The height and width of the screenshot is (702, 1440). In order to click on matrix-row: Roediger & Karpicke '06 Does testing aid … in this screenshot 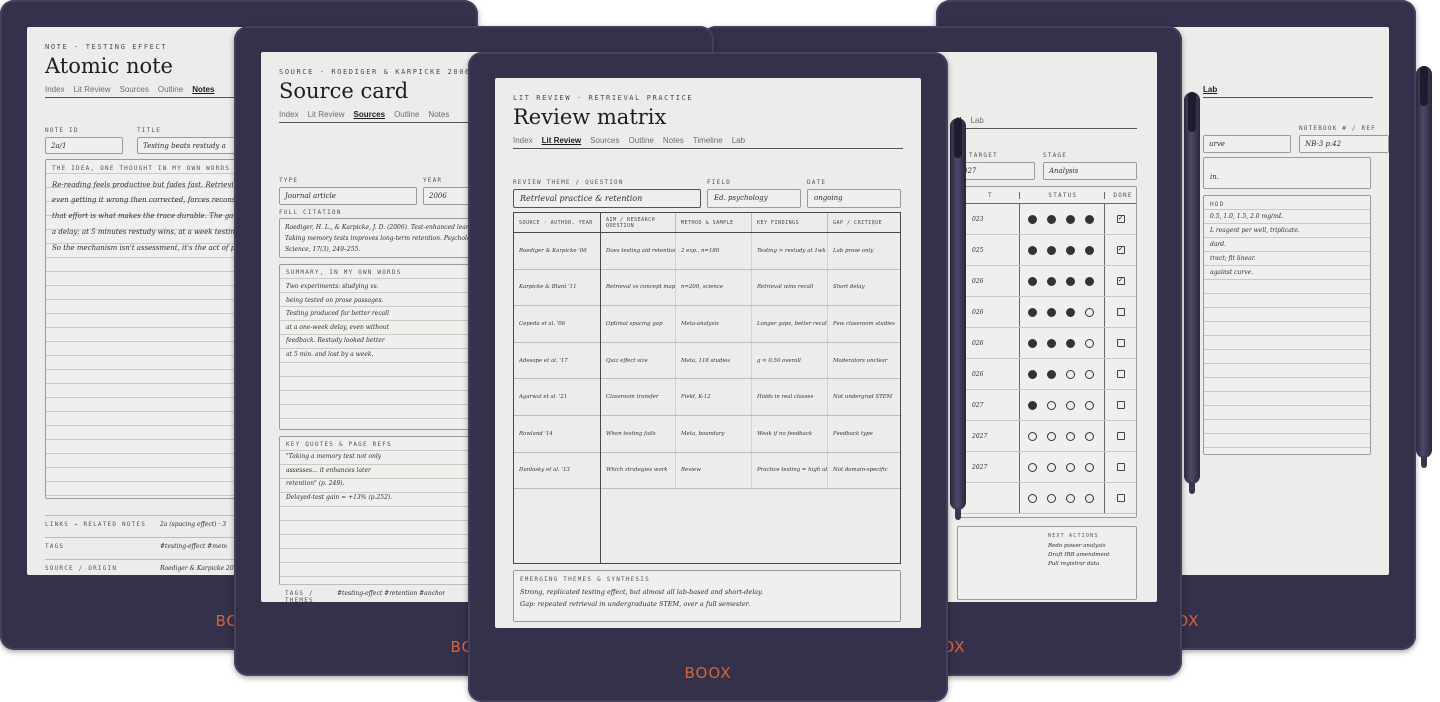, I will do `click(707, 251)`.